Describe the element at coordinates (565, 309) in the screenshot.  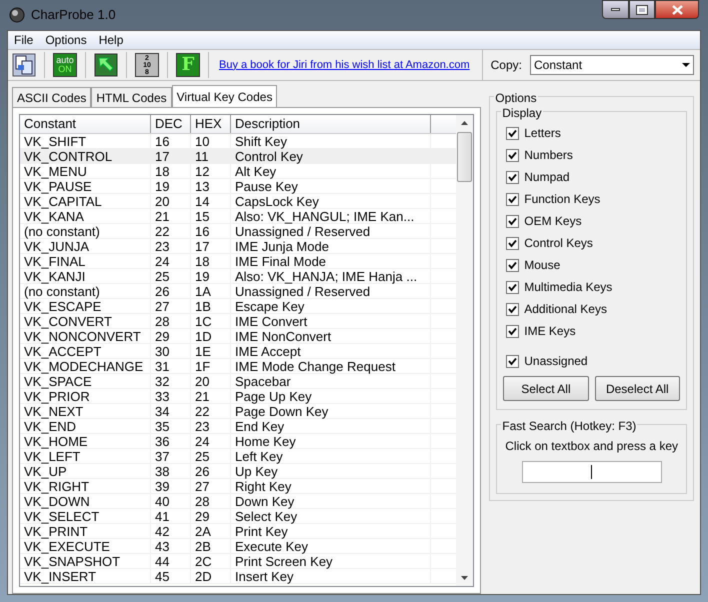
I see `checkbox-label: Additional Keys` at that location.